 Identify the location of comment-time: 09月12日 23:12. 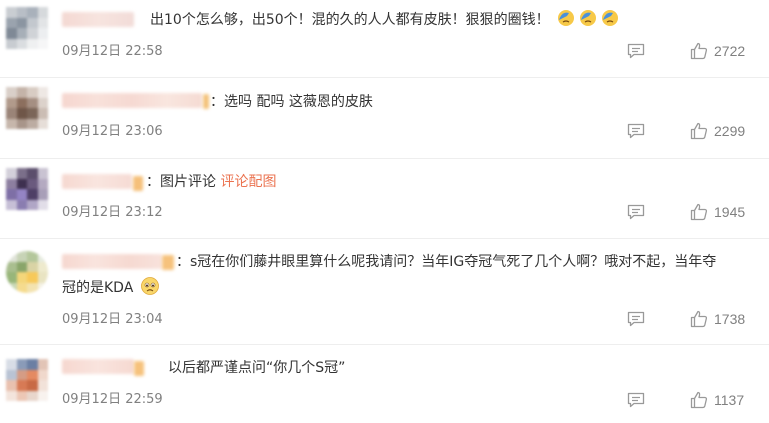
(112, 212).